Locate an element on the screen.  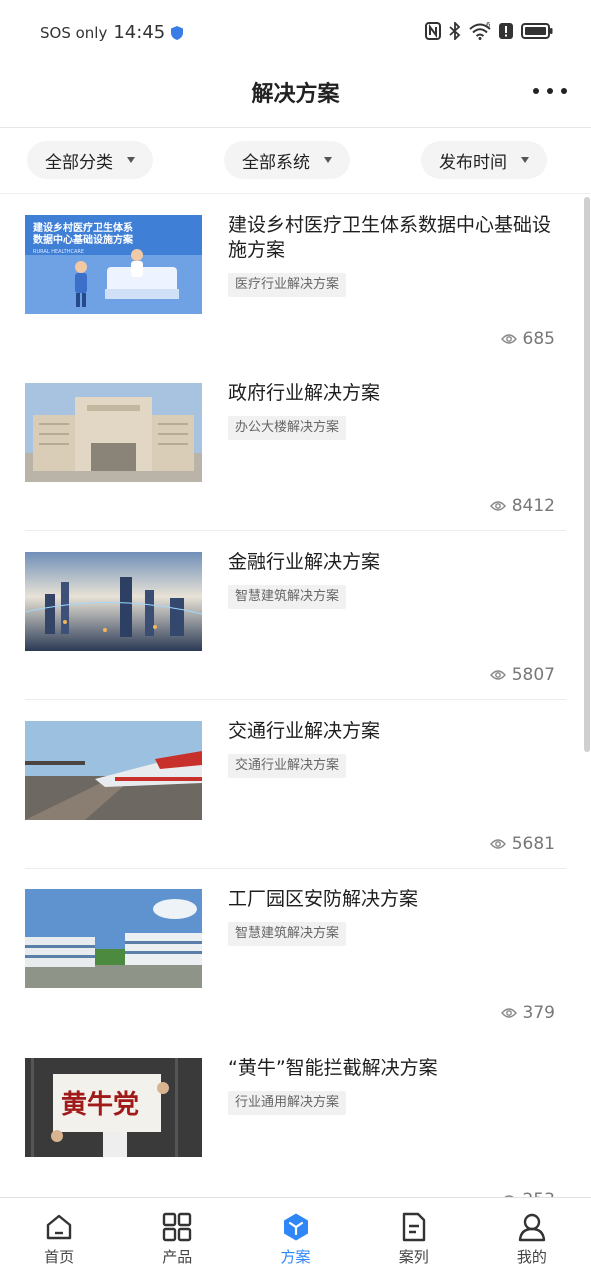
solution-tag: 医疗行业解决方案 is located at coordinates (287, 285).